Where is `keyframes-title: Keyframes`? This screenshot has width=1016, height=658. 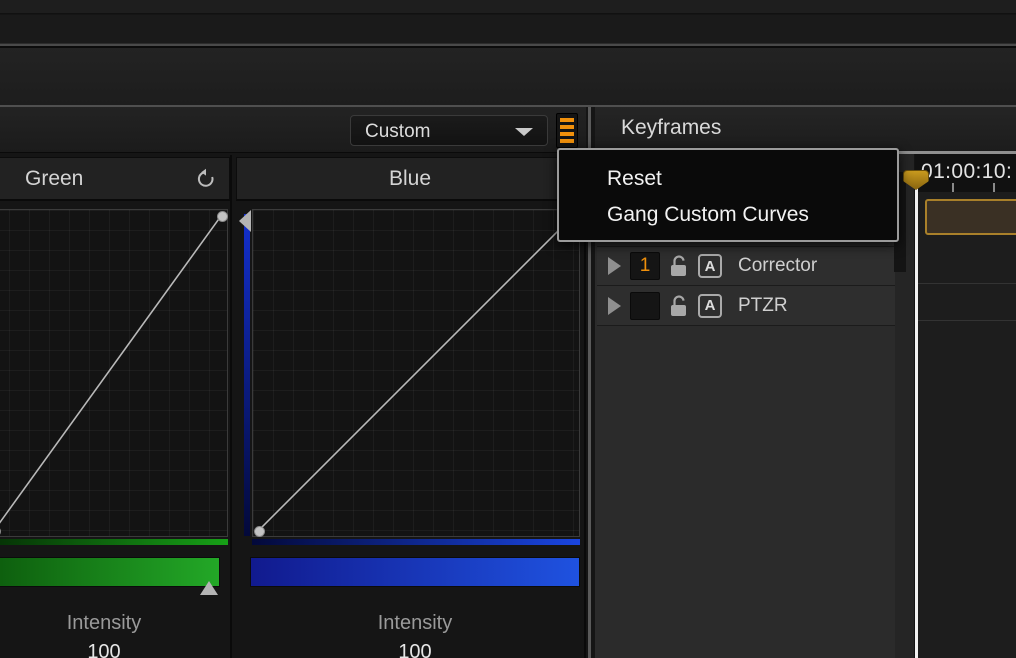 keyframes-title: Keyframes is located at coordinates (671, 127).